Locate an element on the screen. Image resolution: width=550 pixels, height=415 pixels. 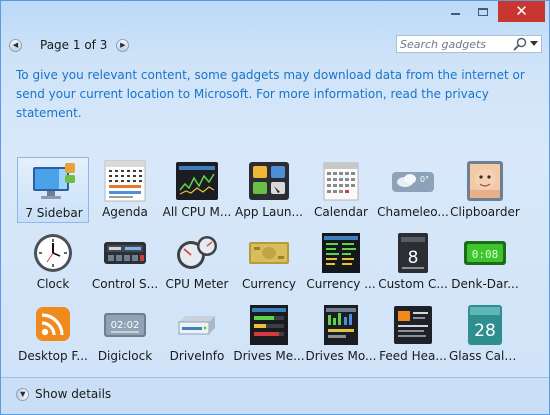
search-icon is located at coordinates (520, 44).